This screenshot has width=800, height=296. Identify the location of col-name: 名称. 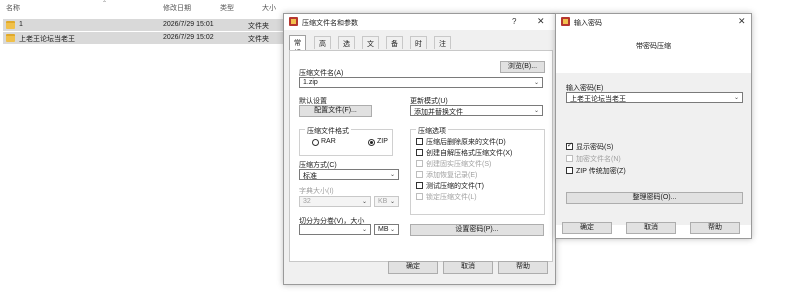
(13, 8).